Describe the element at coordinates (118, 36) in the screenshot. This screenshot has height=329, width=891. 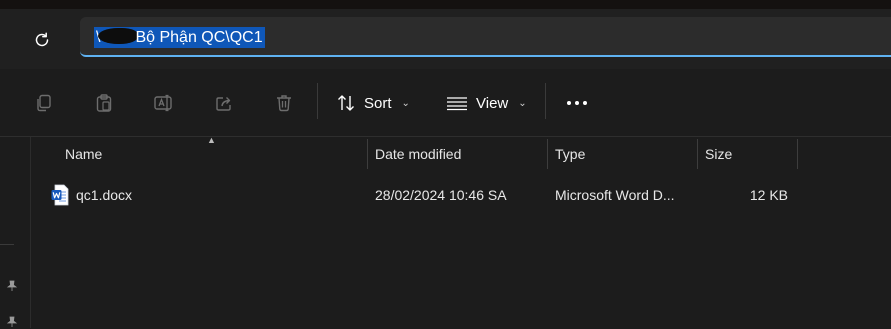
I see `redacted-segment` at that location.